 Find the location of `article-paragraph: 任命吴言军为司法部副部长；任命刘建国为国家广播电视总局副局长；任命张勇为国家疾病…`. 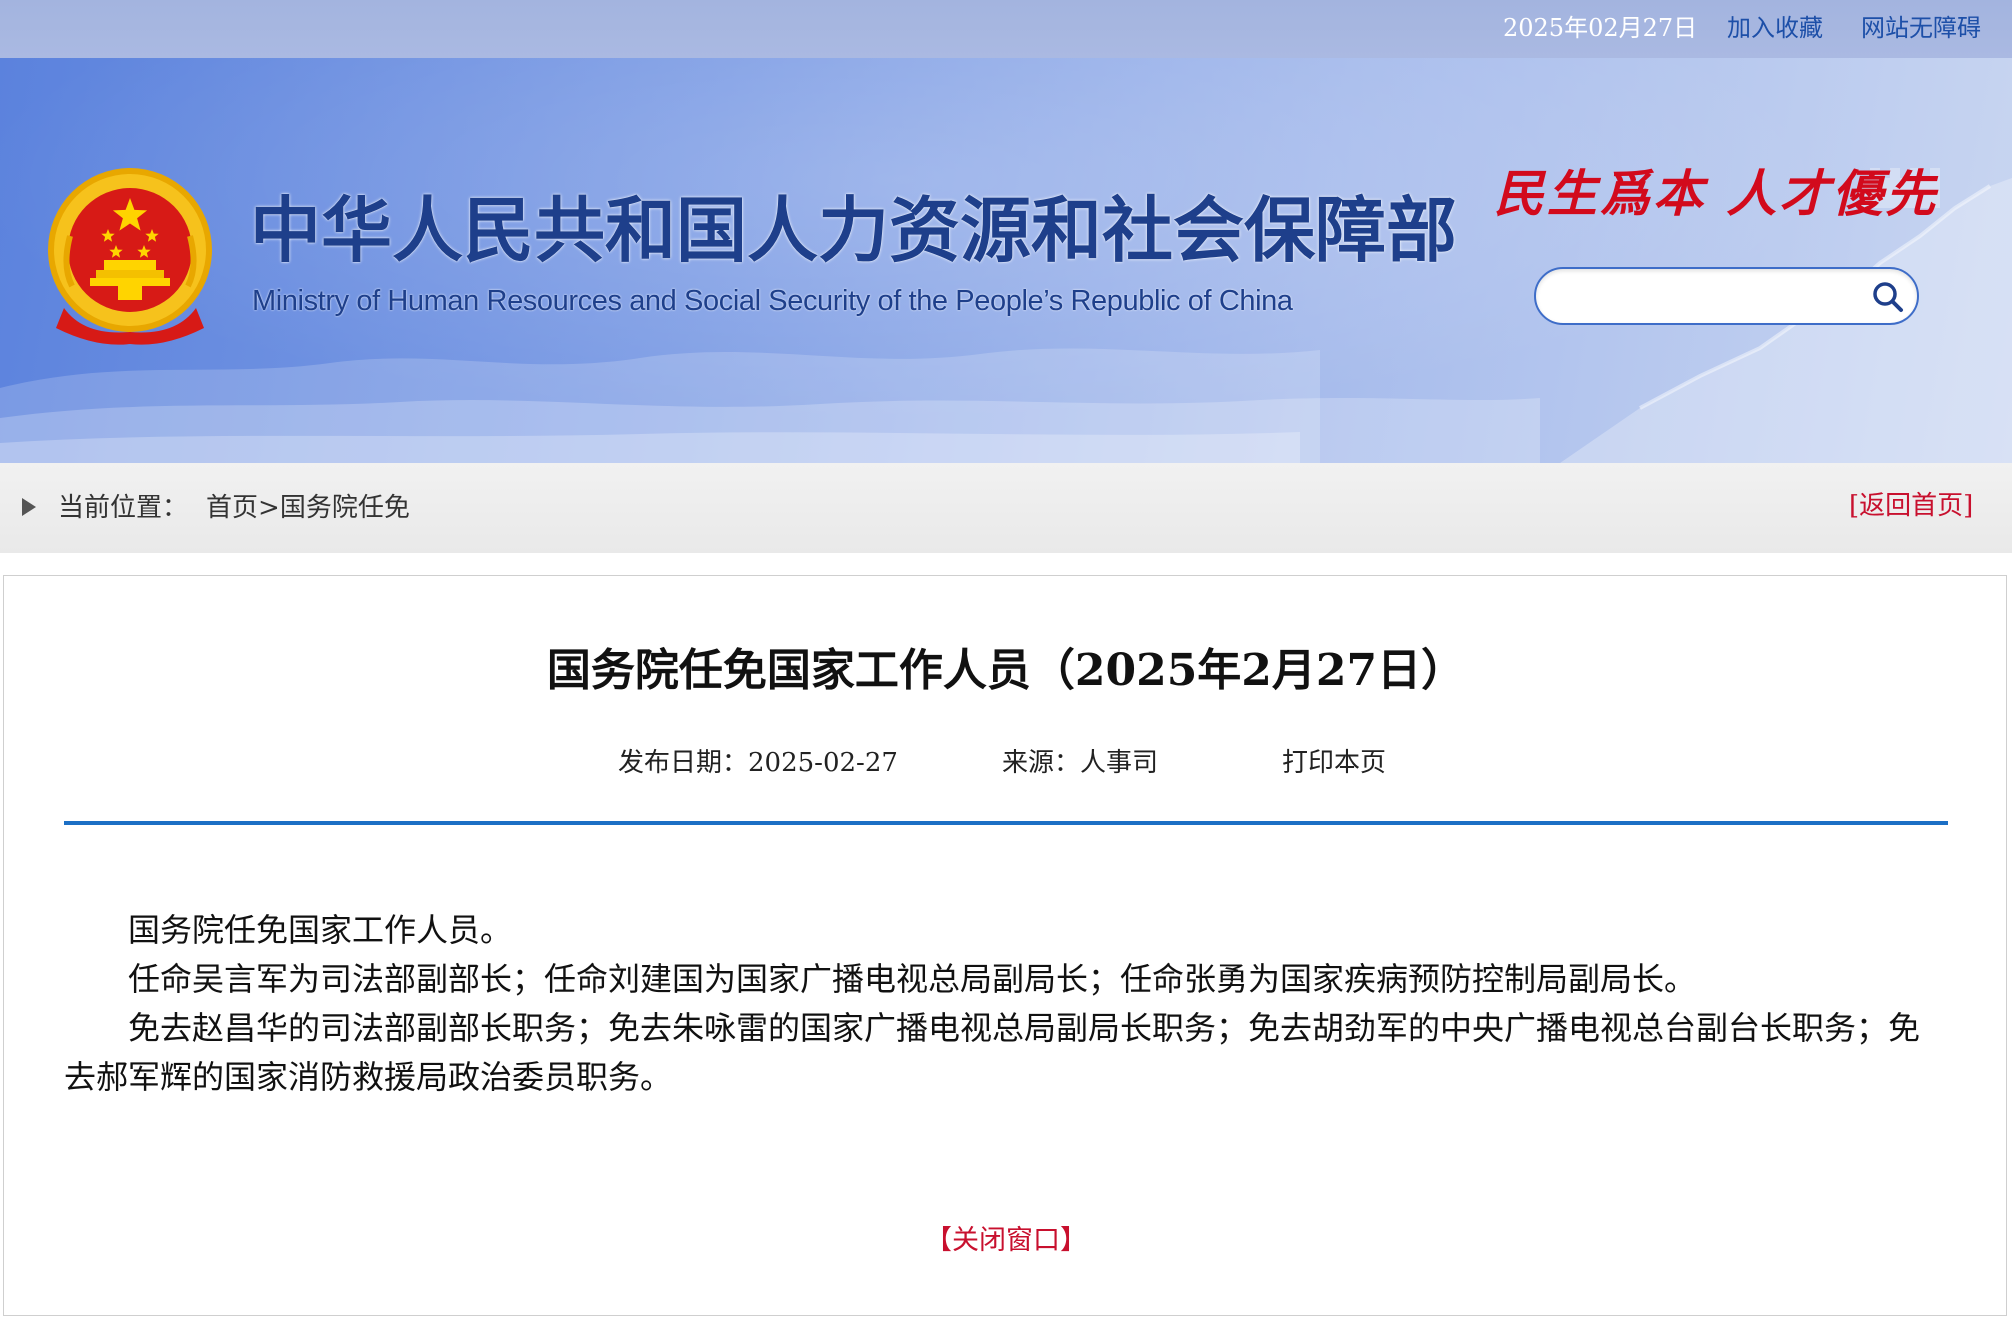

article-paragraph: 任命吴言军为司法部副部长；任命刘建国为国家广播电视总局副局长；任命张勇为国家疾病… is located at coordinates (912, 979).